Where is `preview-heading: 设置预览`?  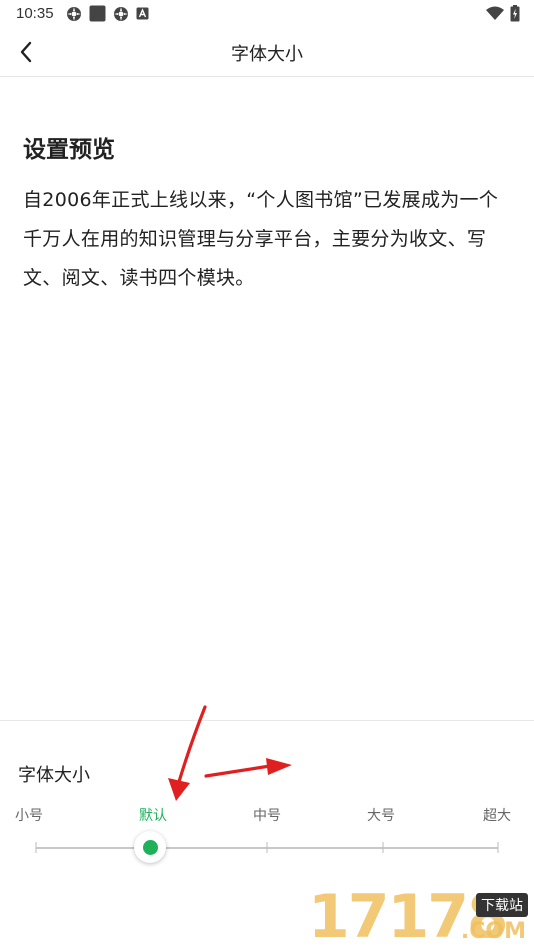 preview-heading: 设置预览 is located at coordinates (69, 150).